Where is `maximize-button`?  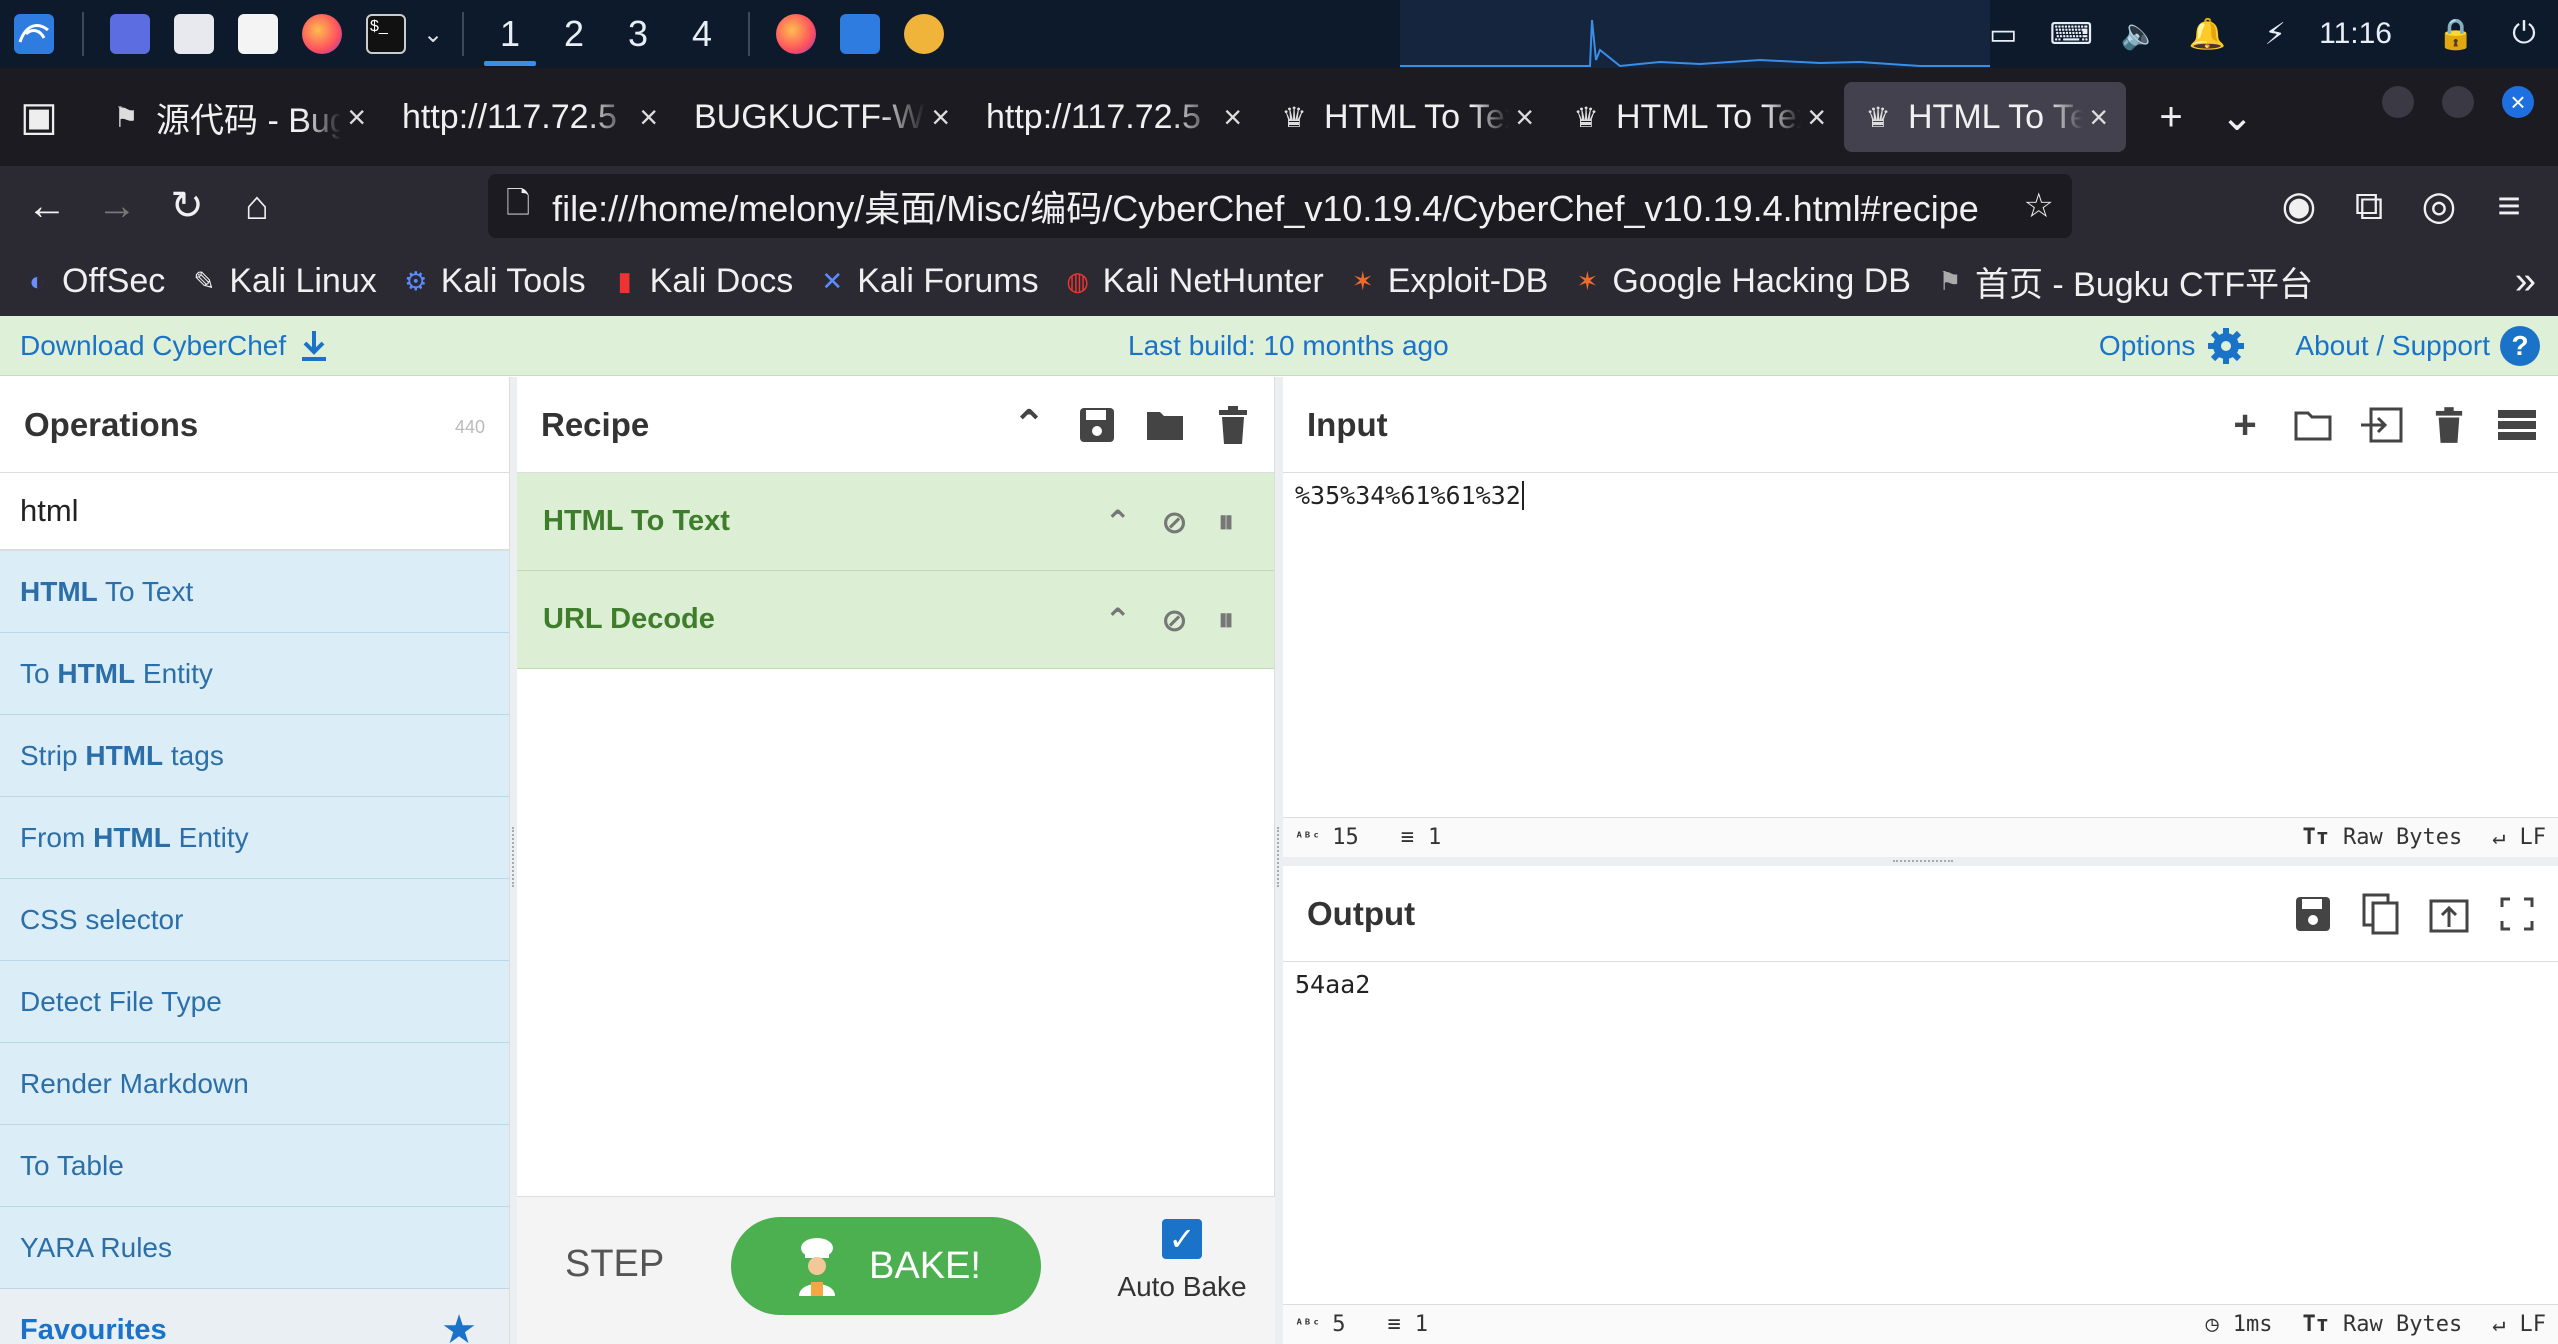
maximize-button is located at coordinates (2458, 102).